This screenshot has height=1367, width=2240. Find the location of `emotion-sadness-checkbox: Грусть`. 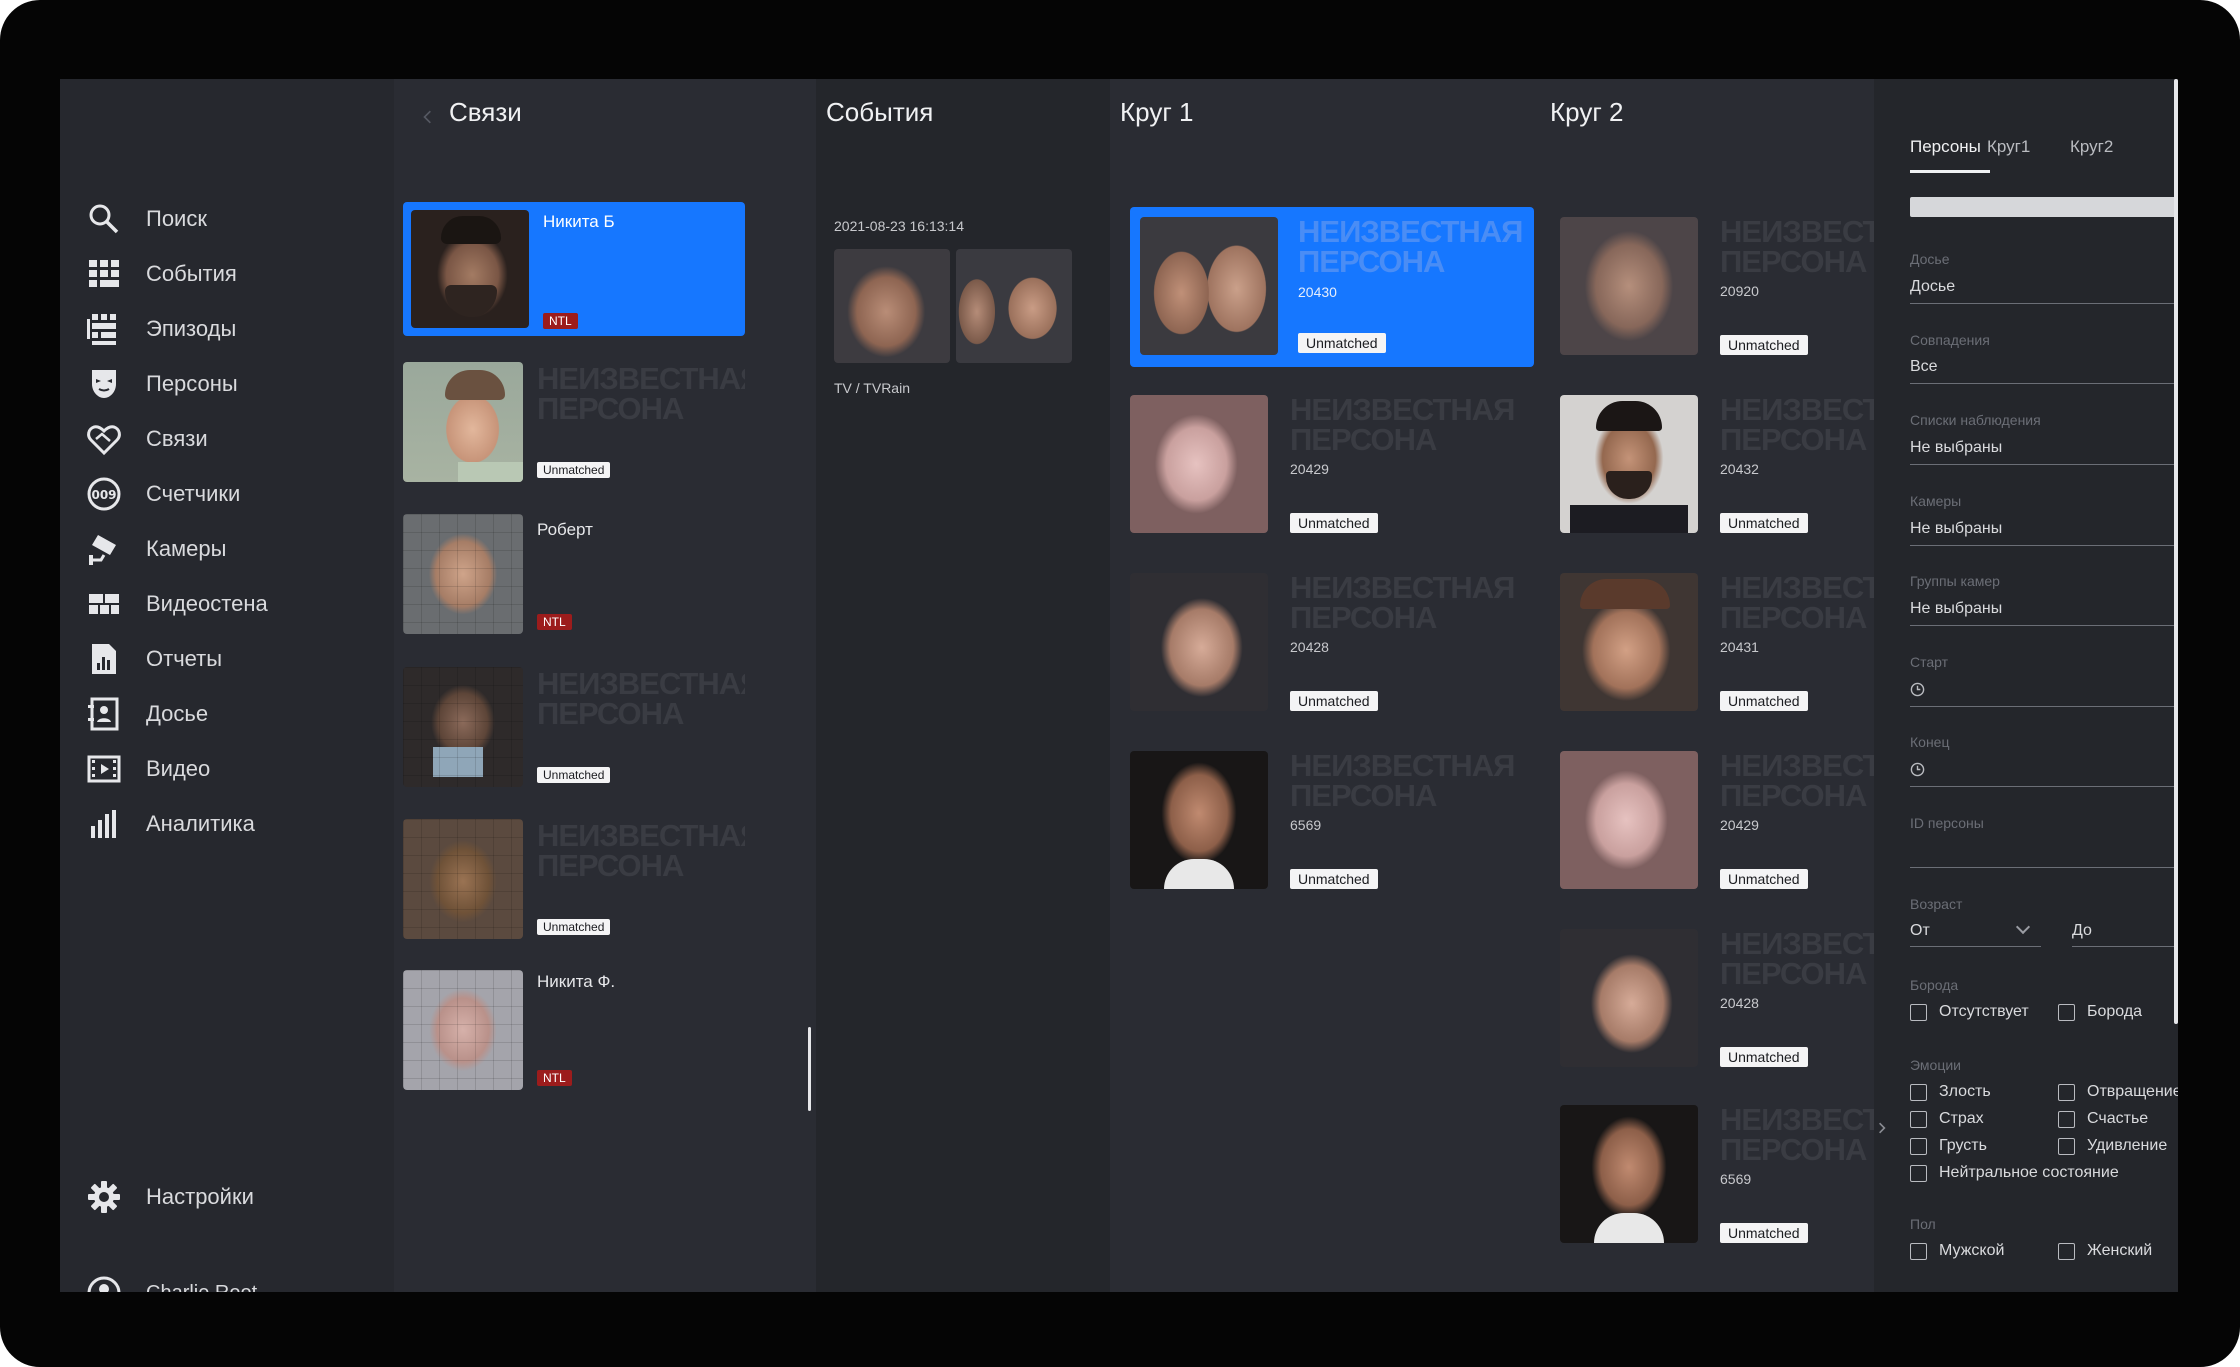

emotion-sadness-checkbox: Грусть is located at coordinates (1948, 1146).